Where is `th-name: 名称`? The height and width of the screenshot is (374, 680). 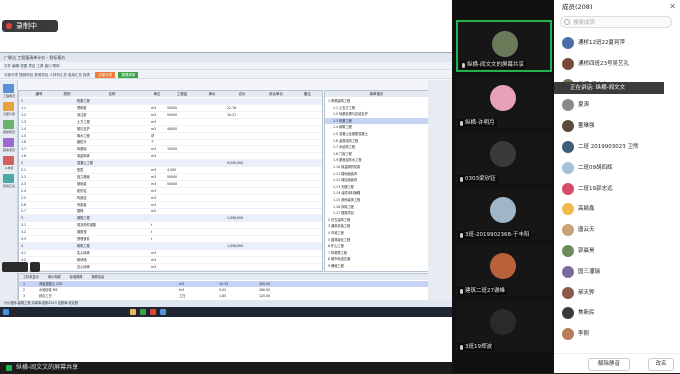
th-name: 名称 is located at coordinates (112, 94).